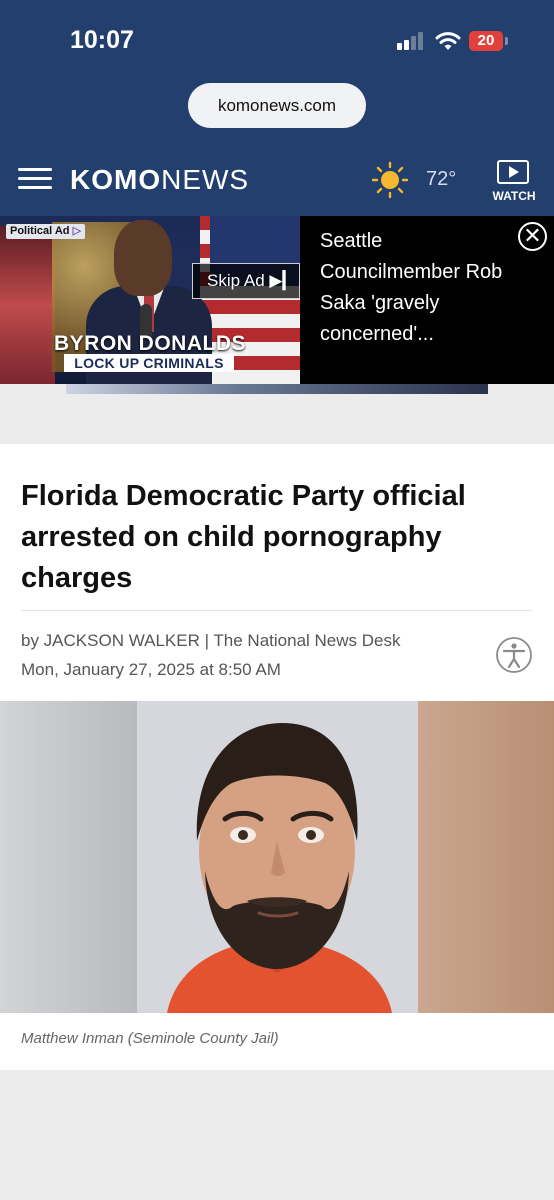  What do you see at coordinates (514, 196) in the screenshot?
I see `watch-label: WATCH` at bounding box center [514, 196].